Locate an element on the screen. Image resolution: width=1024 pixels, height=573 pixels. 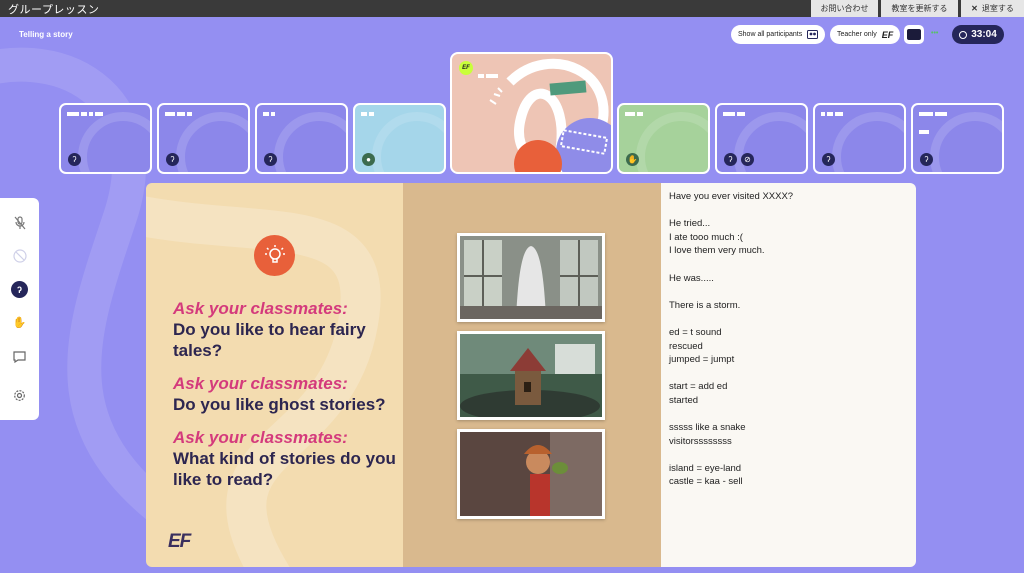
contact-button: お問い合わせ is located at coordinates (843, 8).